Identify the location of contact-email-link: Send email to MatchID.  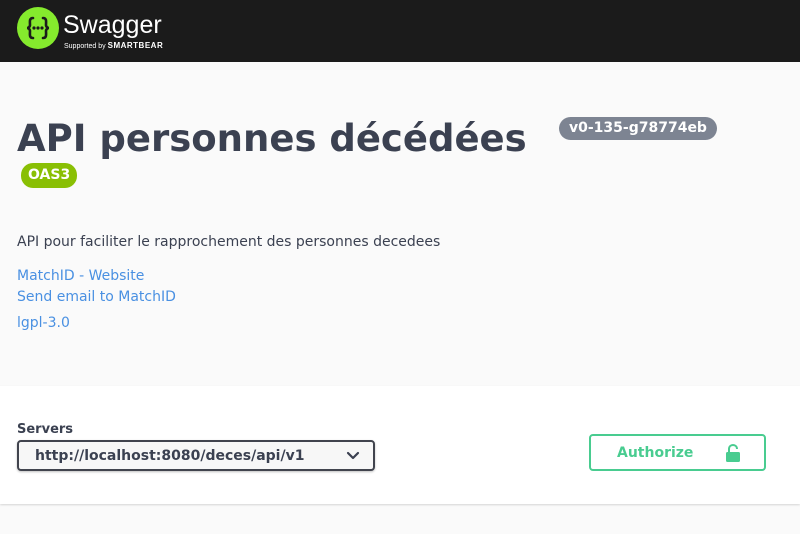
(96, 297).